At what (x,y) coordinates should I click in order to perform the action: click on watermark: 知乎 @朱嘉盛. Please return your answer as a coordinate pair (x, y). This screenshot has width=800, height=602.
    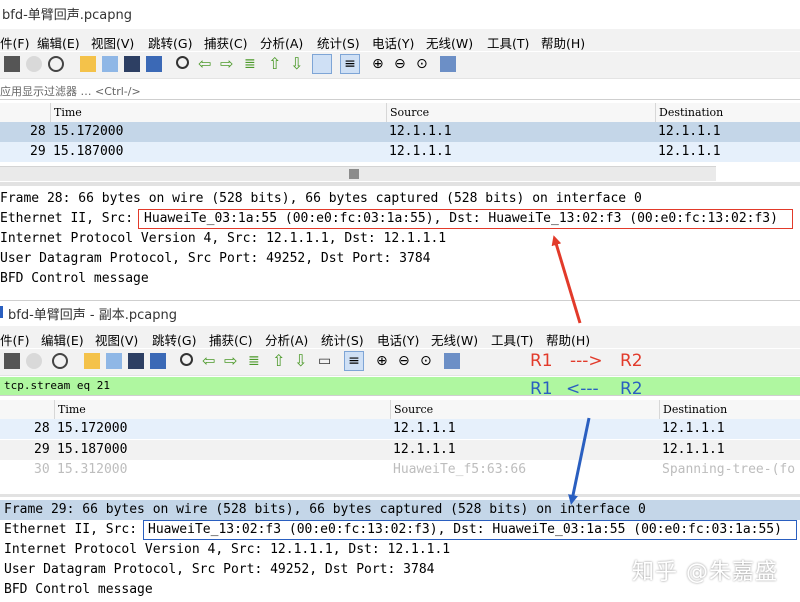
    Looking at the image, I should click on (705, 572).